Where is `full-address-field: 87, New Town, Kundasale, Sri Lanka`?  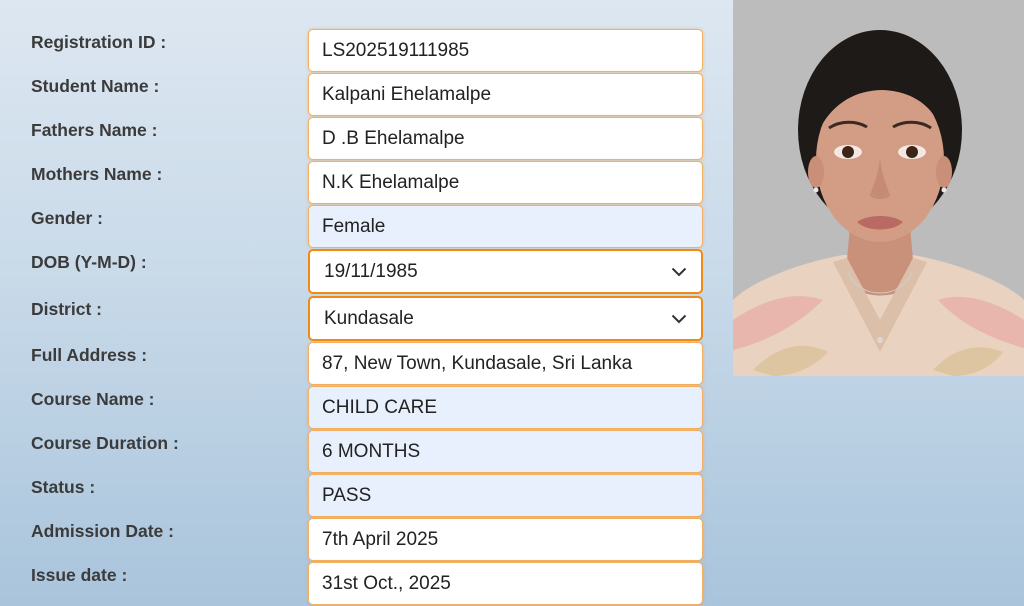
full-address-field: 87, New Town, Kundasale, Sri Lanka is located at coordinates (505, 363).